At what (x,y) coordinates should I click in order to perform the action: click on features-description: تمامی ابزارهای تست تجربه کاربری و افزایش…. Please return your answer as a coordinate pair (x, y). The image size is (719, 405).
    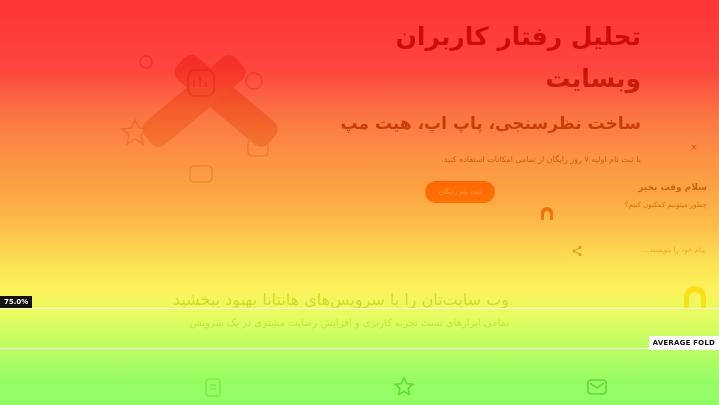
    Looking at the image, I should click on (349, 323).